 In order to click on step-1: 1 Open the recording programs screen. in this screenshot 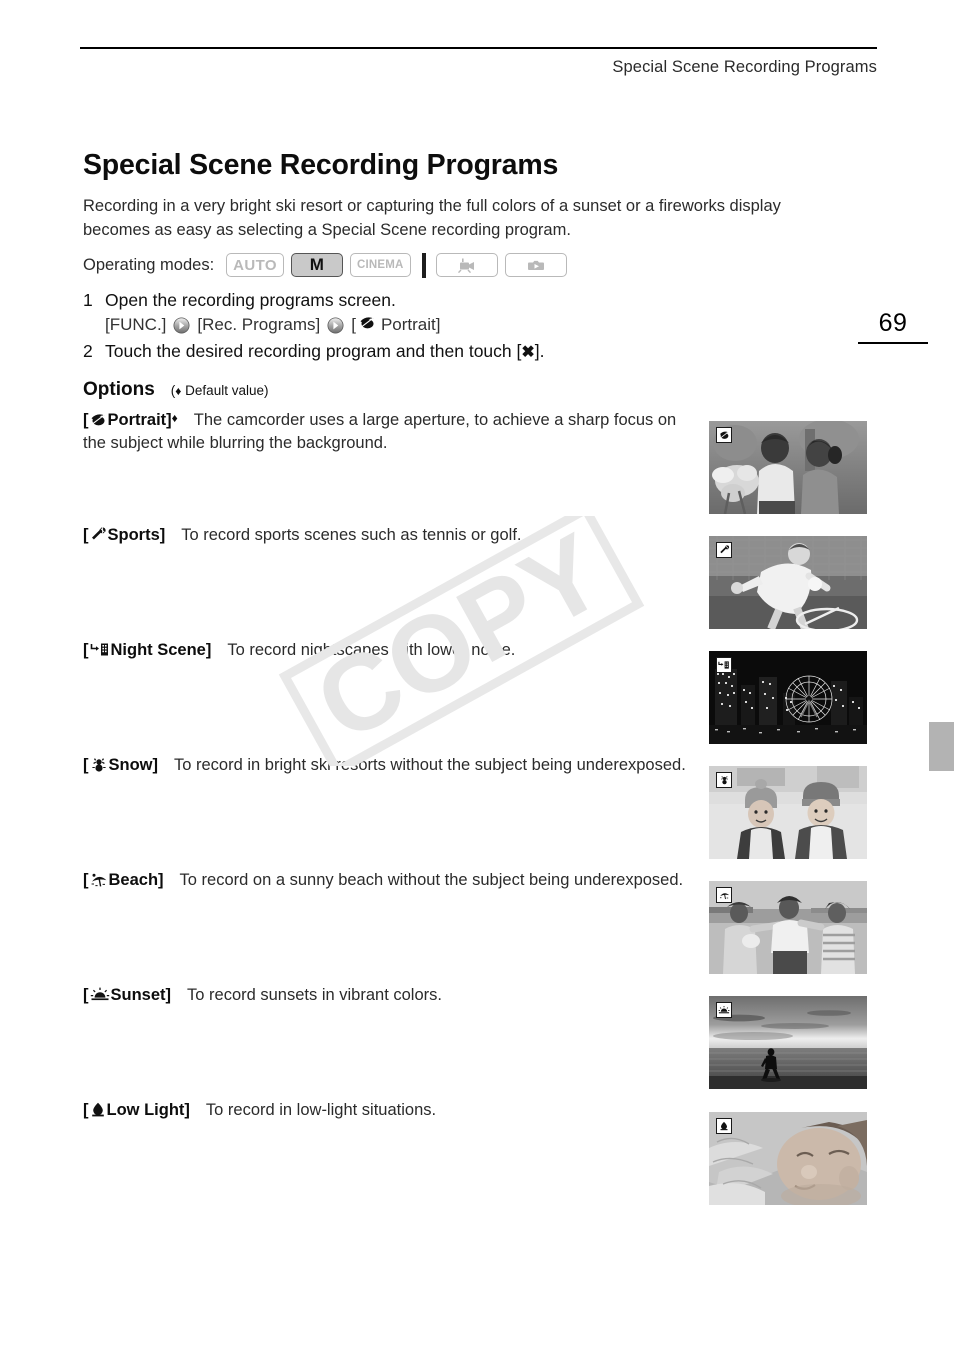, I will do `click(433, 300)`.